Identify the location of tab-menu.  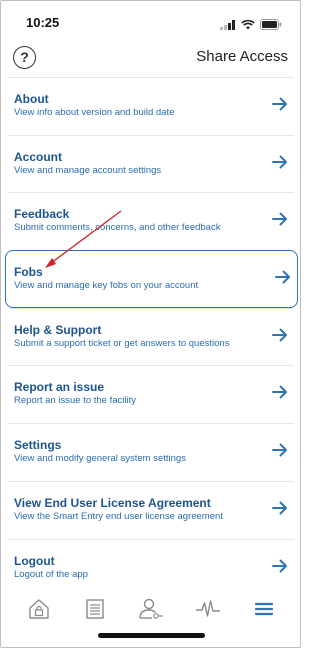
(264, 609).